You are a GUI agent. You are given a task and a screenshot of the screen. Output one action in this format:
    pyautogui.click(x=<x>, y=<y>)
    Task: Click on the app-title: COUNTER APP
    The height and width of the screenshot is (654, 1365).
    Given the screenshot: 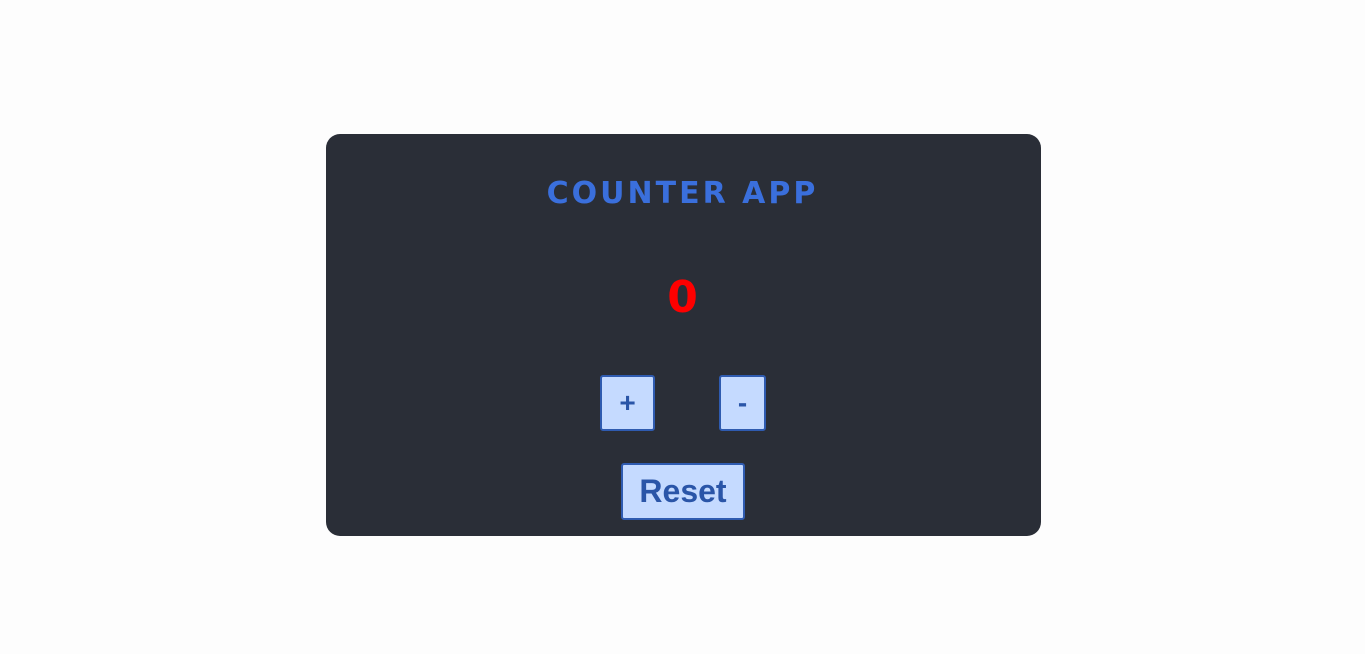 What is the action you would take?
    pyautogui.click(x=682, y=193)
    